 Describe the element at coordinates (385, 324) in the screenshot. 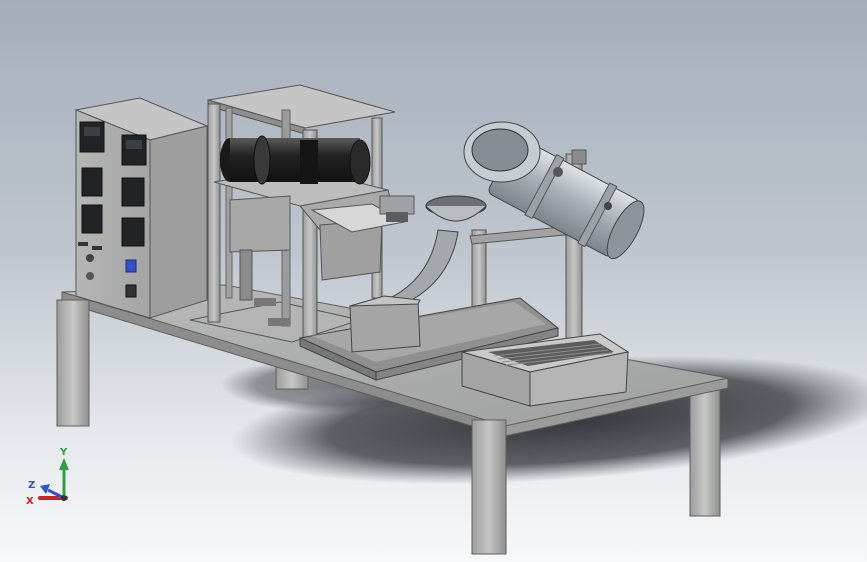

I see `cooling-box` at that location.